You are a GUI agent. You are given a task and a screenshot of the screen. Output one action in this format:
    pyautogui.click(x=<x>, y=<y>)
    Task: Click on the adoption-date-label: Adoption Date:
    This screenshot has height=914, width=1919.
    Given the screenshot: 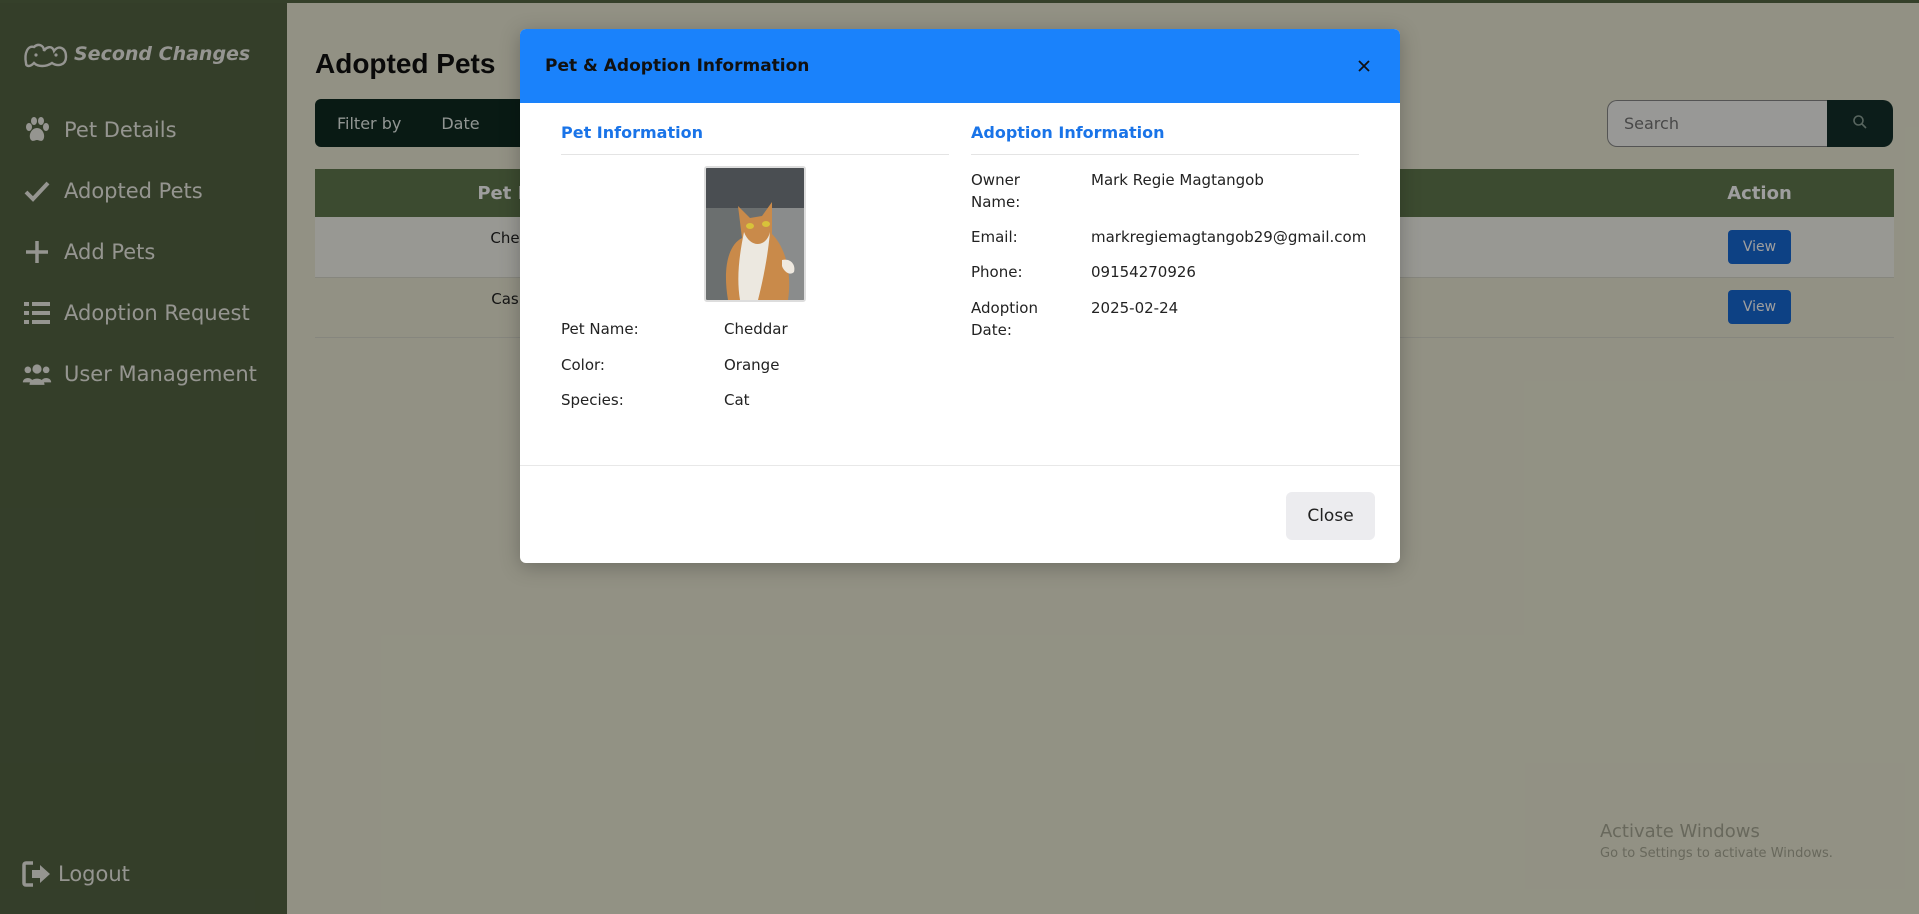 What is the action you would take?
    pyautogui.click(x=1004, y=319)
    